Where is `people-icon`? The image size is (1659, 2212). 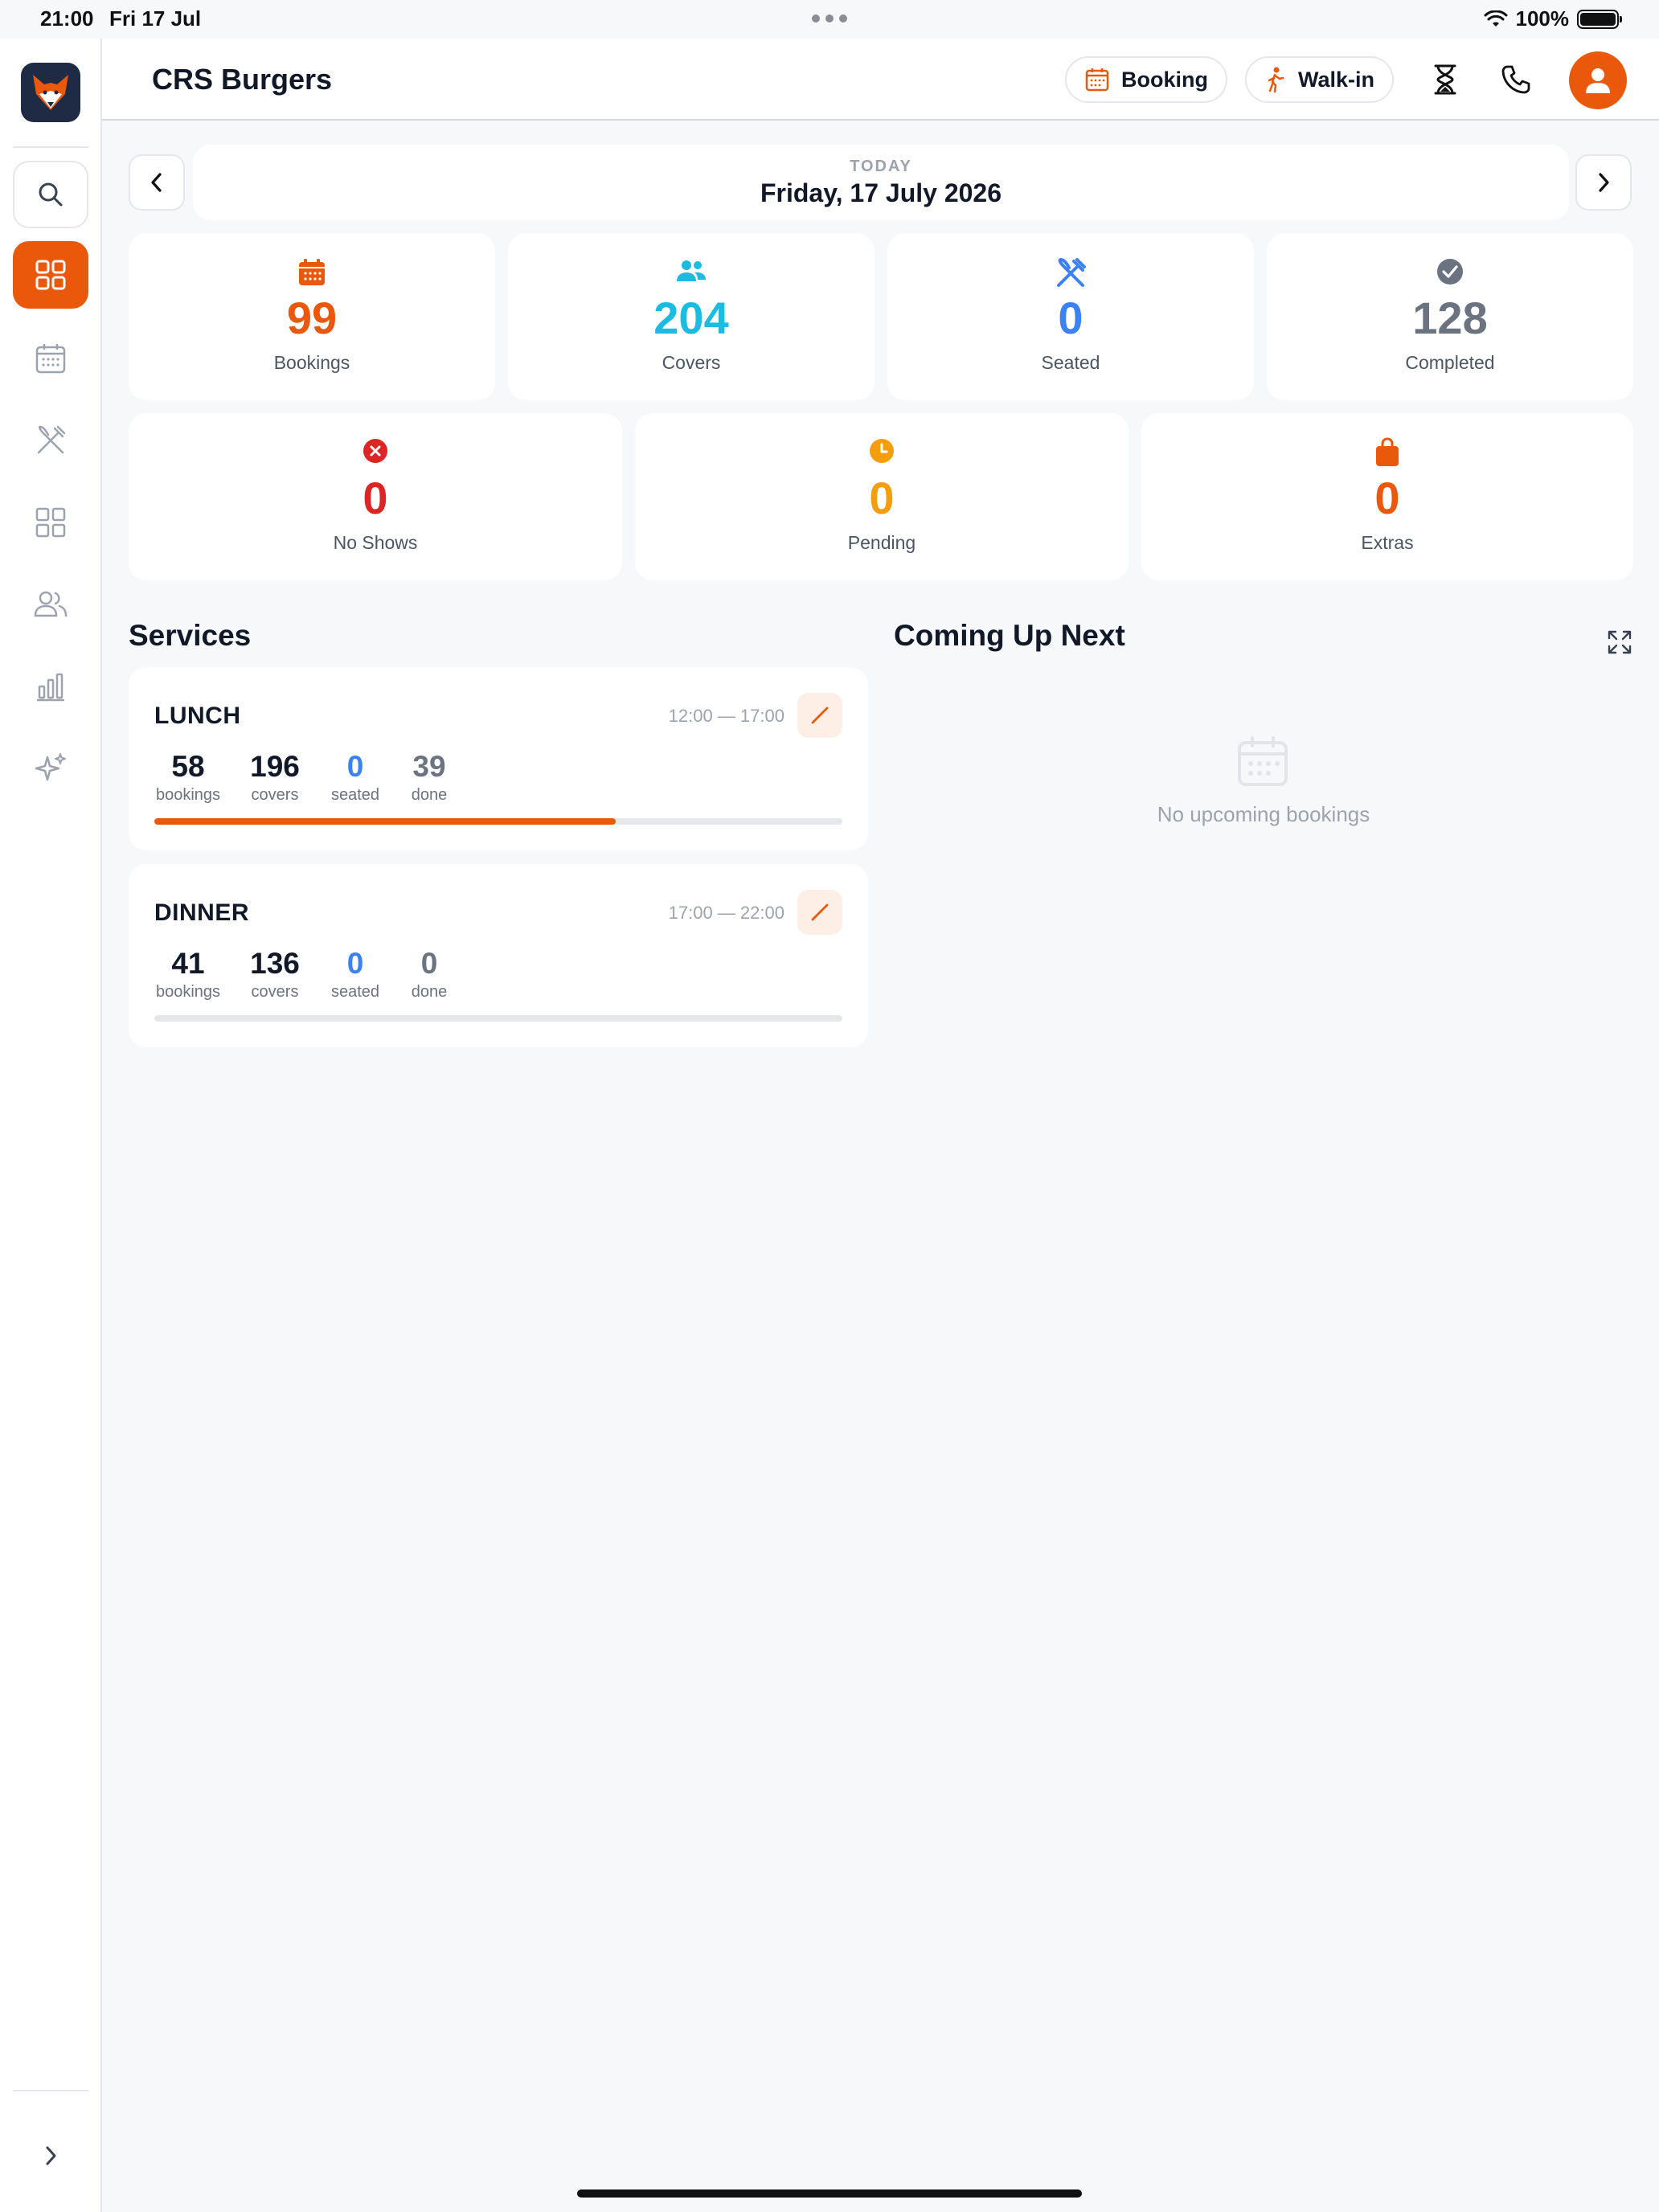
people-icon is located at coordinates (691, 270).